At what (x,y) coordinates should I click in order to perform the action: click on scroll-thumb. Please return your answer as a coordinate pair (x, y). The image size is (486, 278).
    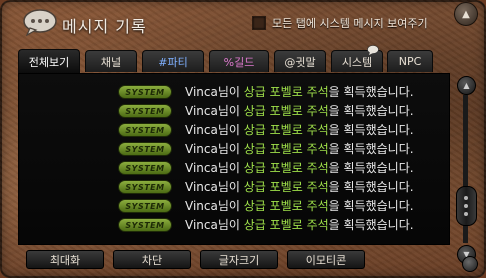
    Looking at the image, I should click on (466, 206).